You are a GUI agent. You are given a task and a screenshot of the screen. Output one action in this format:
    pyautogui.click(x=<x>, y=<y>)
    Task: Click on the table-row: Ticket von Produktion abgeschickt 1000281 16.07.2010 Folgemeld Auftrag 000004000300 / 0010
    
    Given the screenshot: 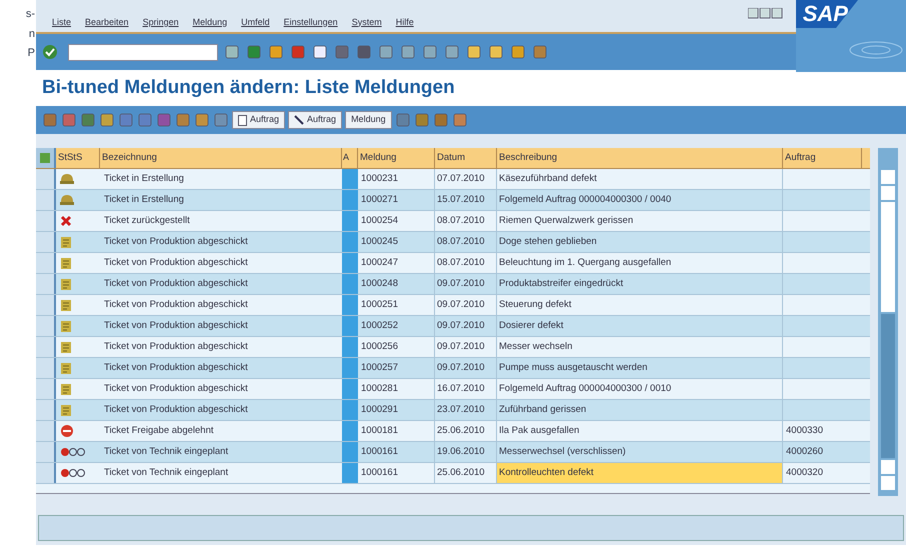 What is the action you would take?
    pyautogui.click(x=453, y=389)
    